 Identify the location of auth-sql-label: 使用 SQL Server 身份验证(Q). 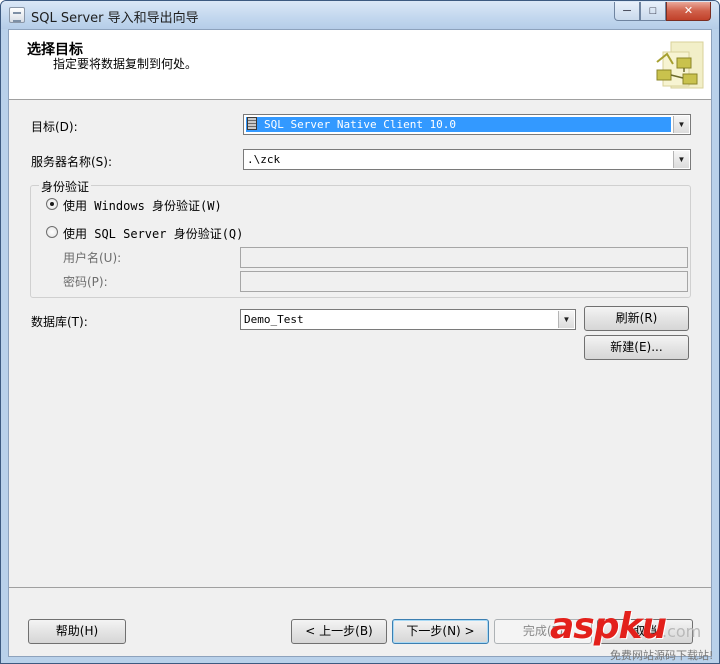
(153, 233).